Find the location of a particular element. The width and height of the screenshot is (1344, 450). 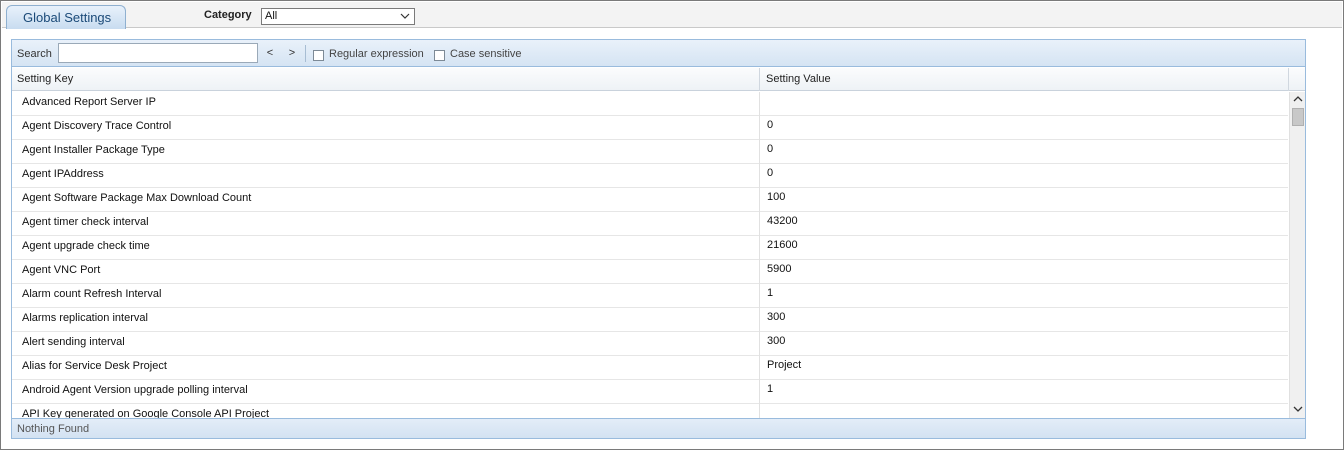

setting-key-cell: Alias for Service Desk Project is located at coordinates (386, 368).